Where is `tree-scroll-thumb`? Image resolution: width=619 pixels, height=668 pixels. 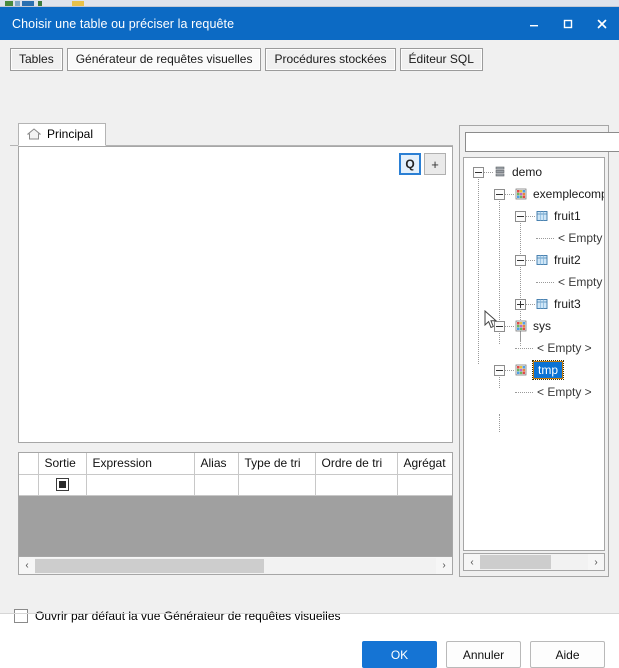 tree-scroll-thumb is located at coordinates (516, 562).